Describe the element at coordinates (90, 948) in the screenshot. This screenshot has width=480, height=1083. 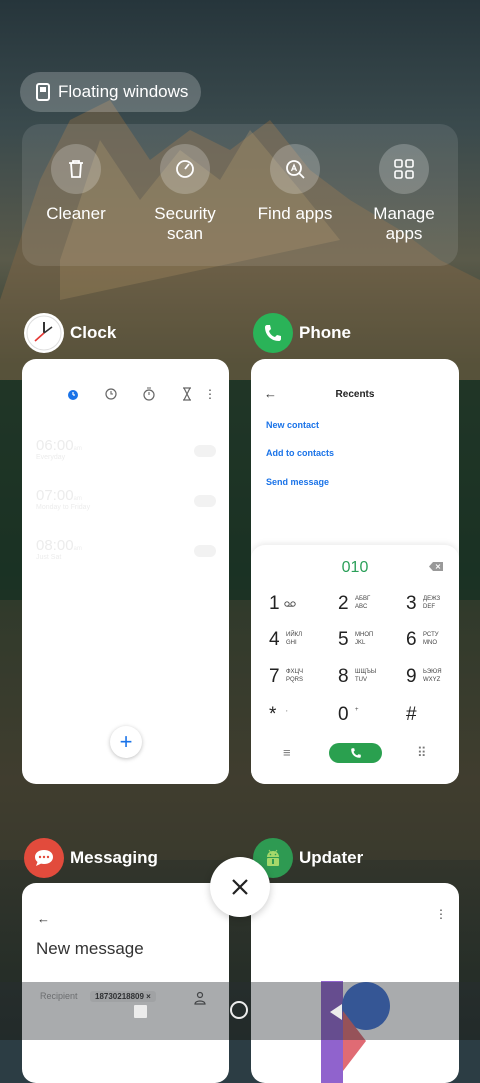
I see `new-message-title: New message` at that location.